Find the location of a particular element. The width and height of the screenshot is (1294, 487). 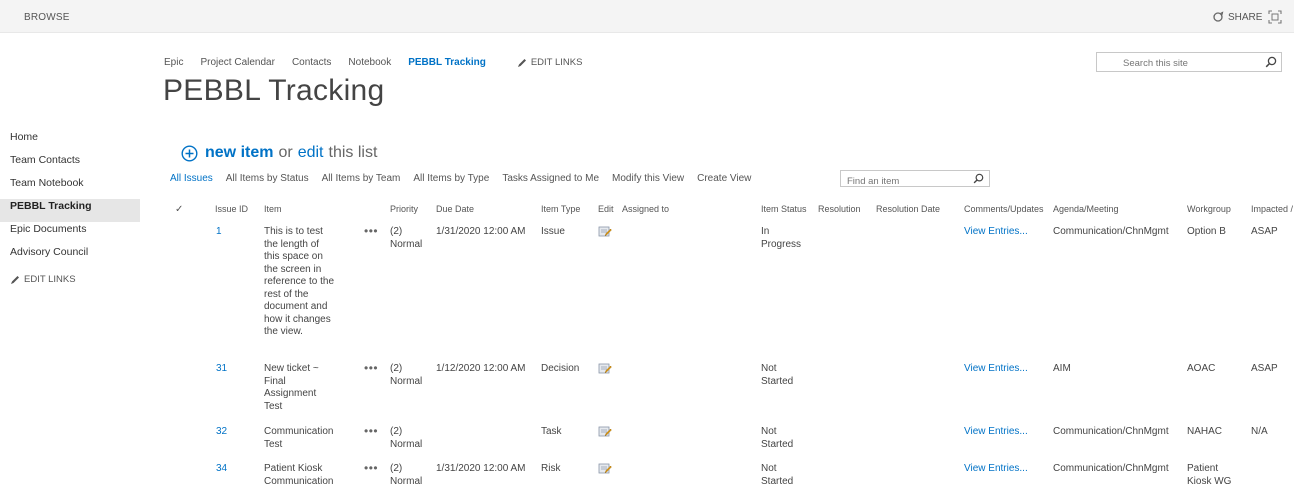

leftnav-edit-links: EDIT LINKS is located at coordinates (75, 279).